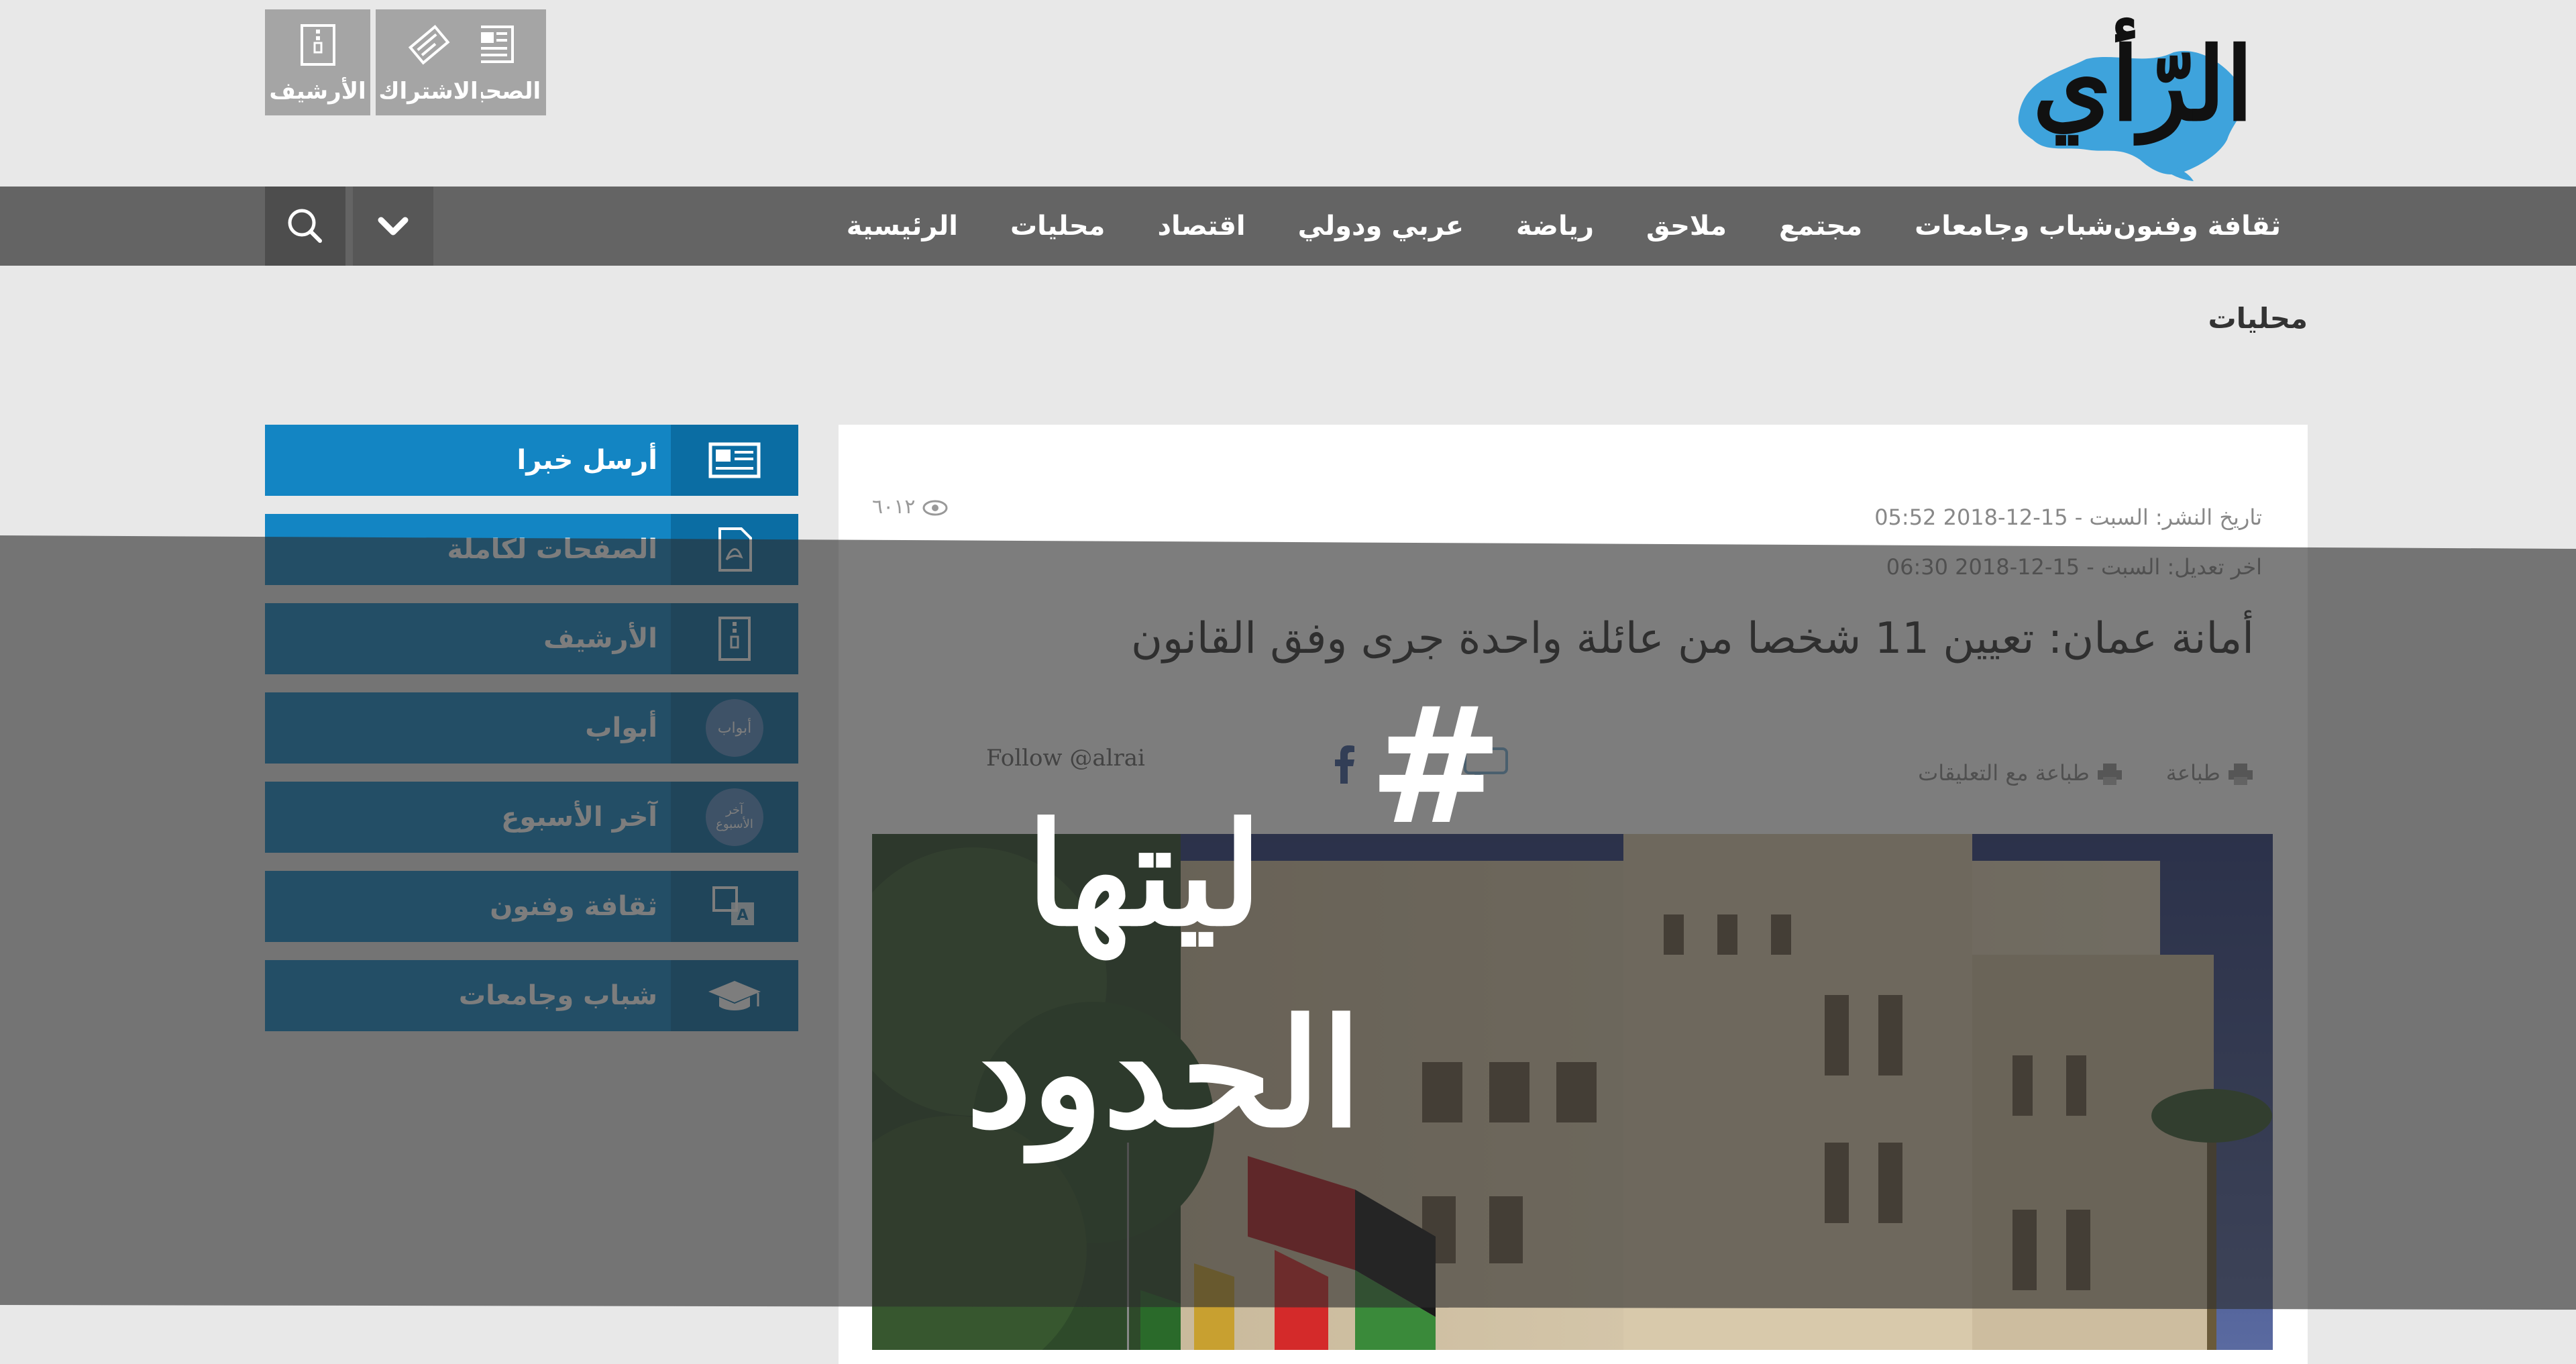  Describe the element at coordinates (1820, 226) in the screenshot. I see `nav-item-society: مجتمع` at that location.